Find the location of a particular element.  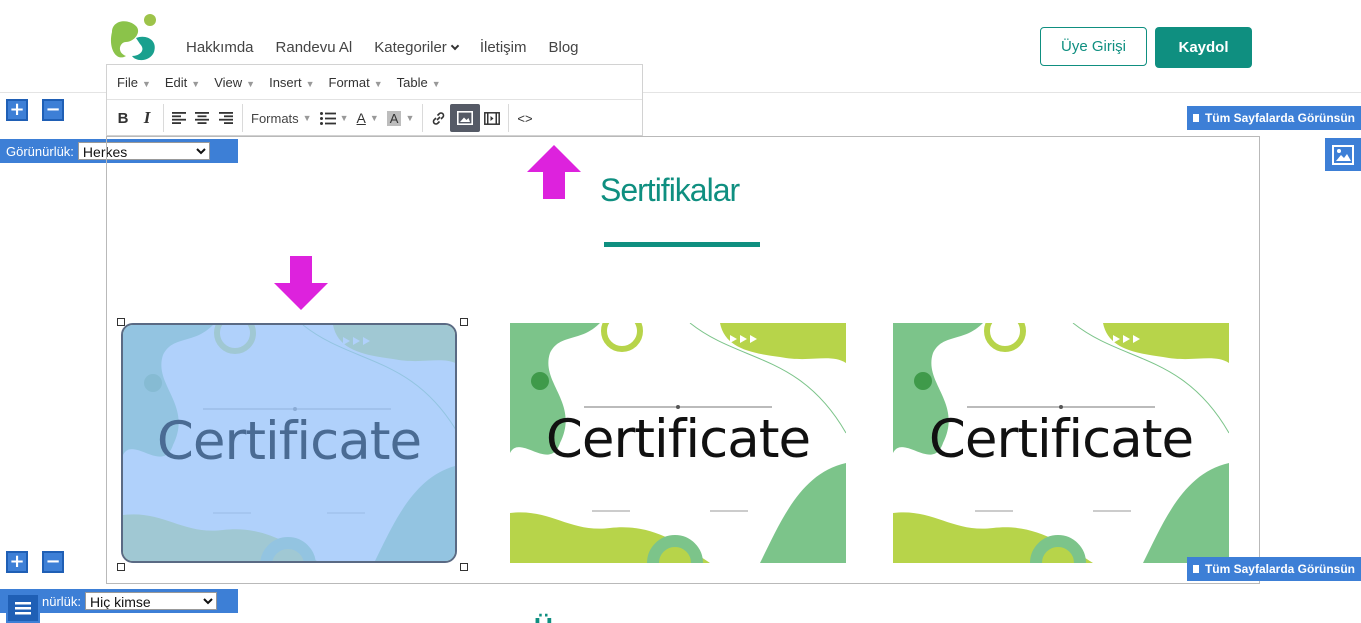

visibility-label: Görünürlük: is located at coordinates (40, 151).